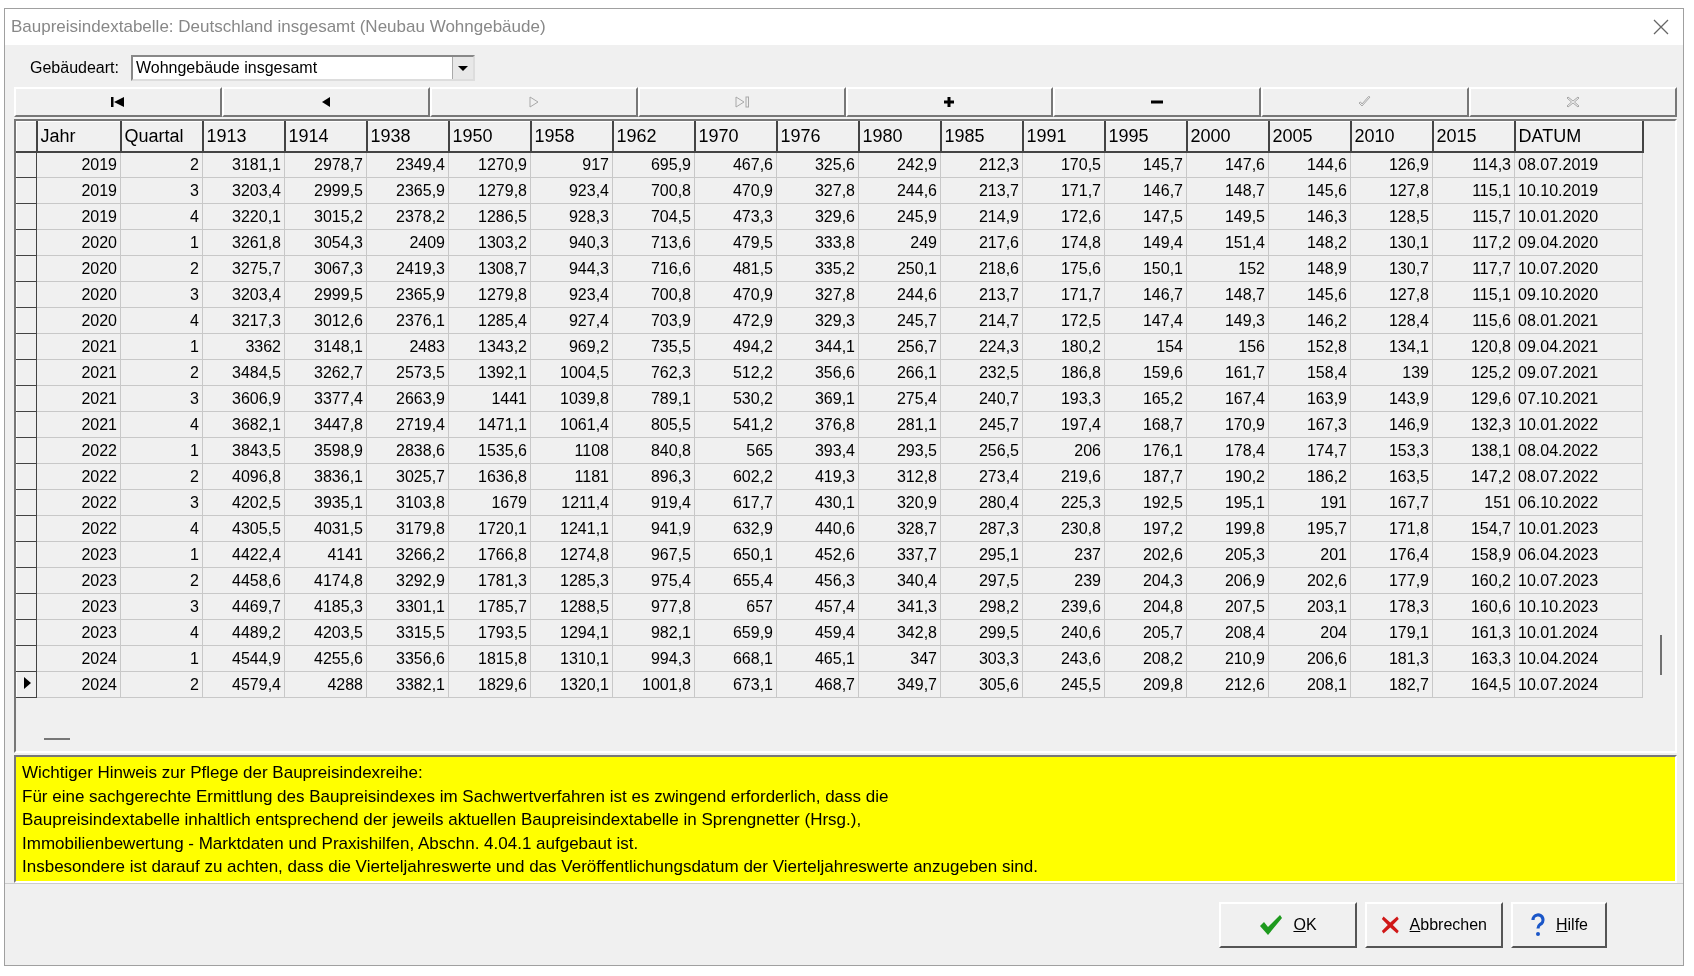 This screenshot has width=1694, height=976. Describe the element at coordinates (243, 450) in the screenshot. I see `table-cell: 3843,5` at that location.